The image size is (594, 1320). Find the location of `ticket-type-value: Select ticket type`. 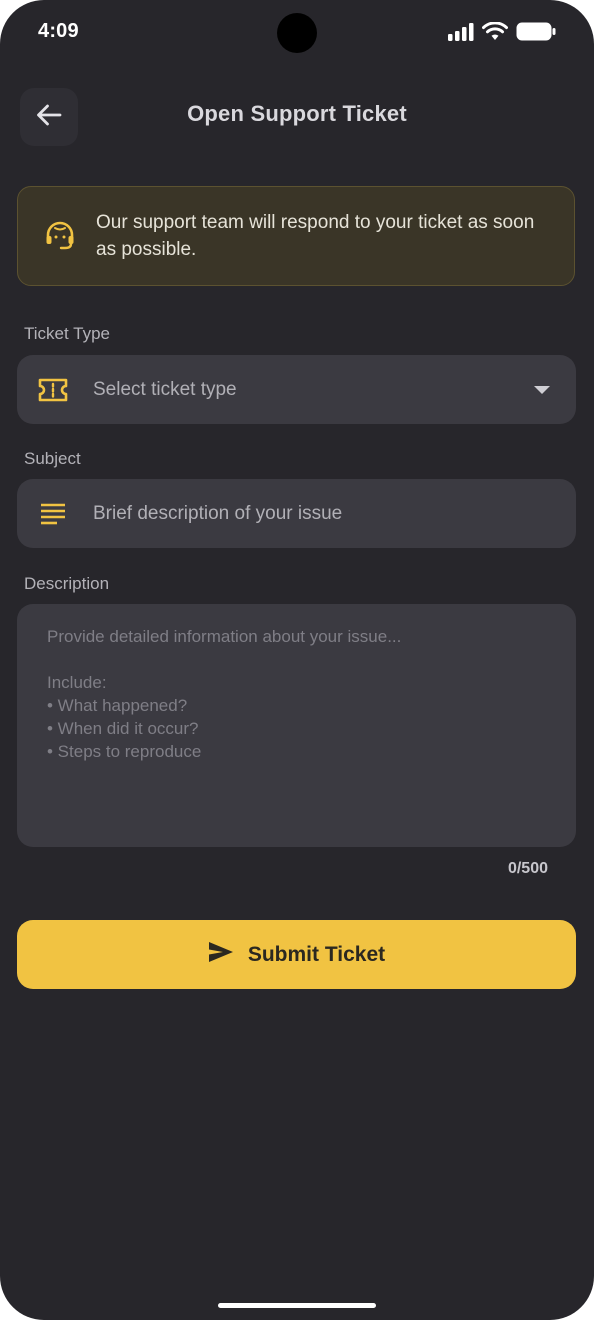

ticket-type-value: Select ticket type is located at coordinates (165, 389).